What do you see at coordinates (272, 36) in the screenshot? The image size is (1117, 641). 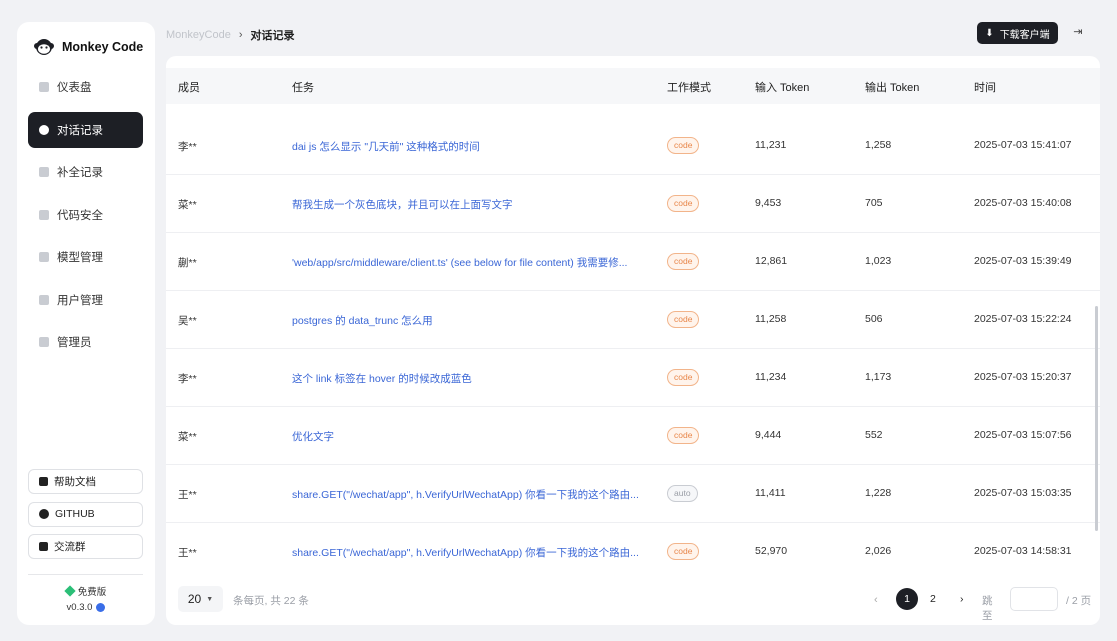 I see `breadcrumb-current: 对话记录` at bounding box center [272, 36].